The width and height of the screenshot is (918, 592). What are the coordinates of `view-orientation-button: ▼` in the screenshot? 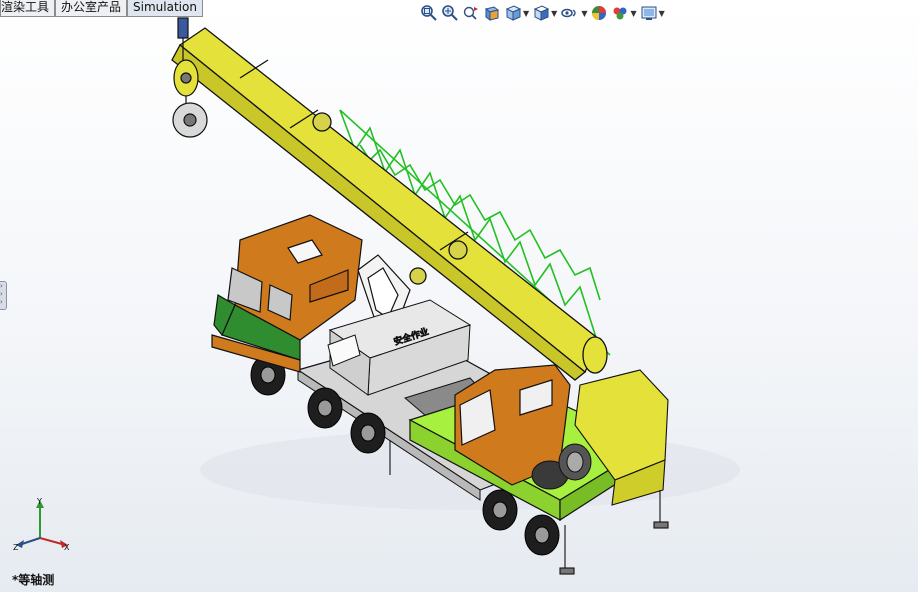 It's located at (516, 13).